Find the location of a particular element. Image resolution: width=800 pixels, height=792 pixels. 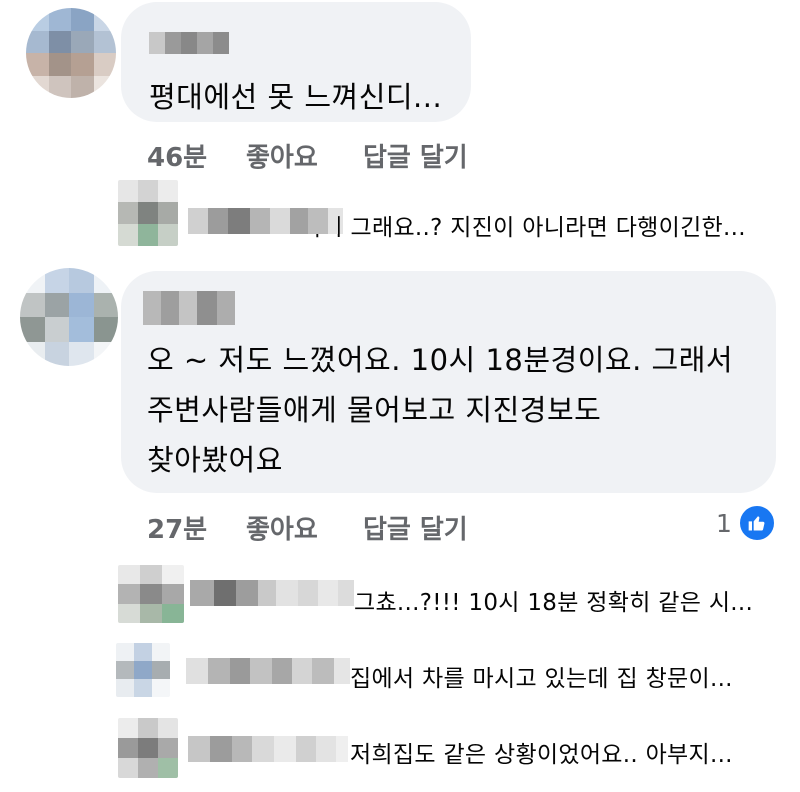

thumbs-up-icon is located at coordinates (756, 523).